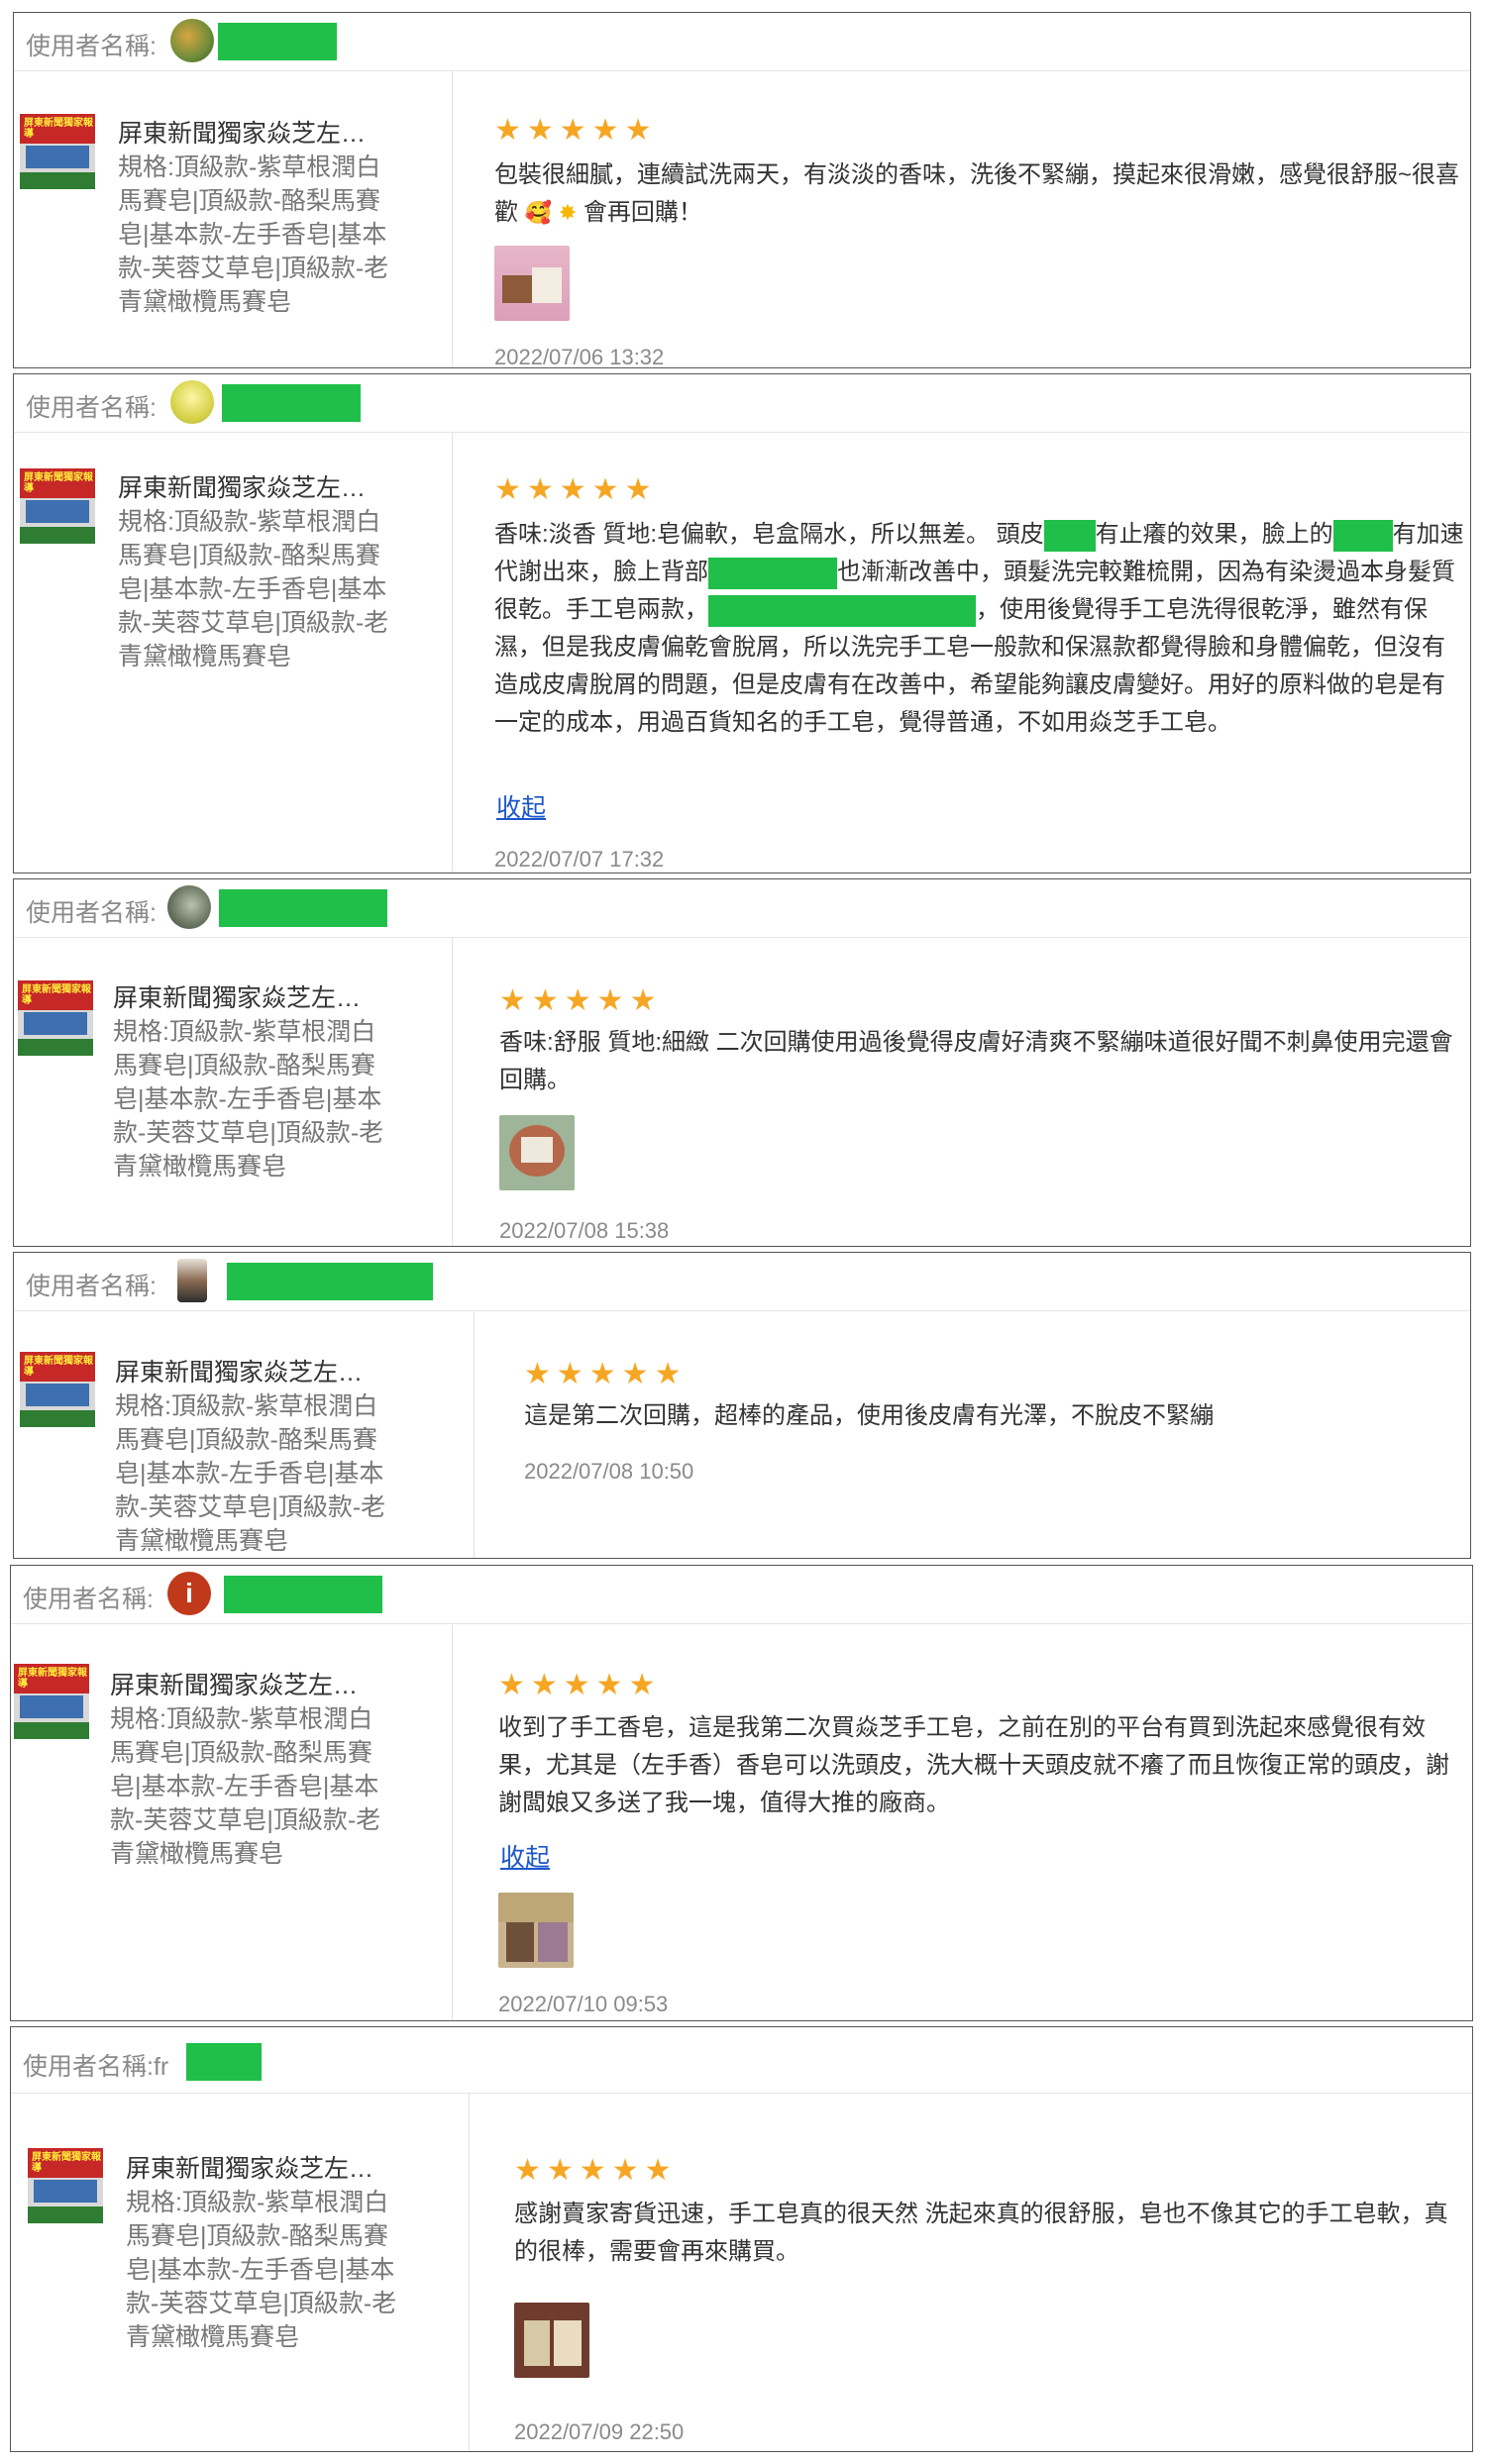 This screenshot has height=2464, width=1486. Describe the element at coordinates (579, 356) in the screenshot. I see `review-date: 2022/07/06 13:32` at that location.